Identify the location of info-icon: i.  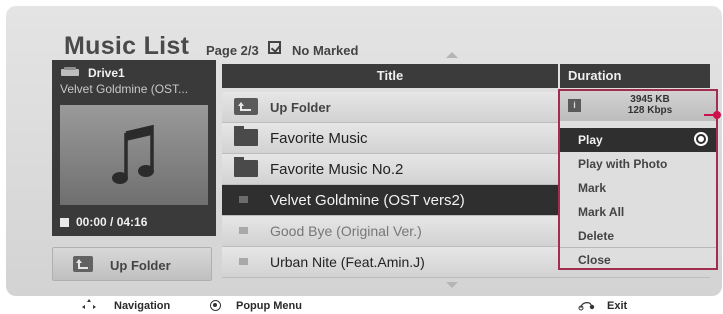
(574, 105).